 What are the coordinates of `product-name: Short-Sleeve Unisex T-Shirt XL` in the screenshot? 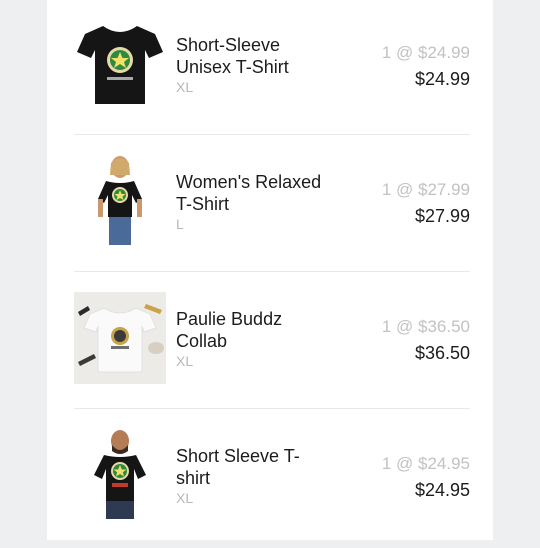 It's located at (251, 65).